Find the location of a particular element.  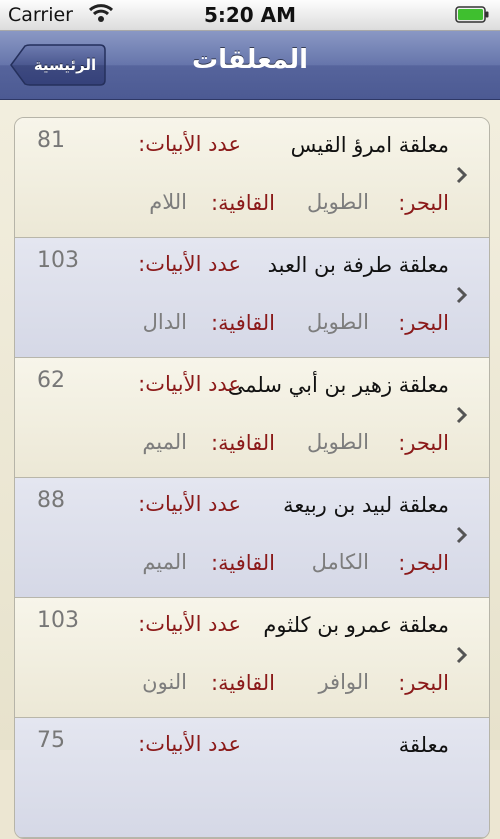

meter-value: الوافر is located at coordinates (343, 682).